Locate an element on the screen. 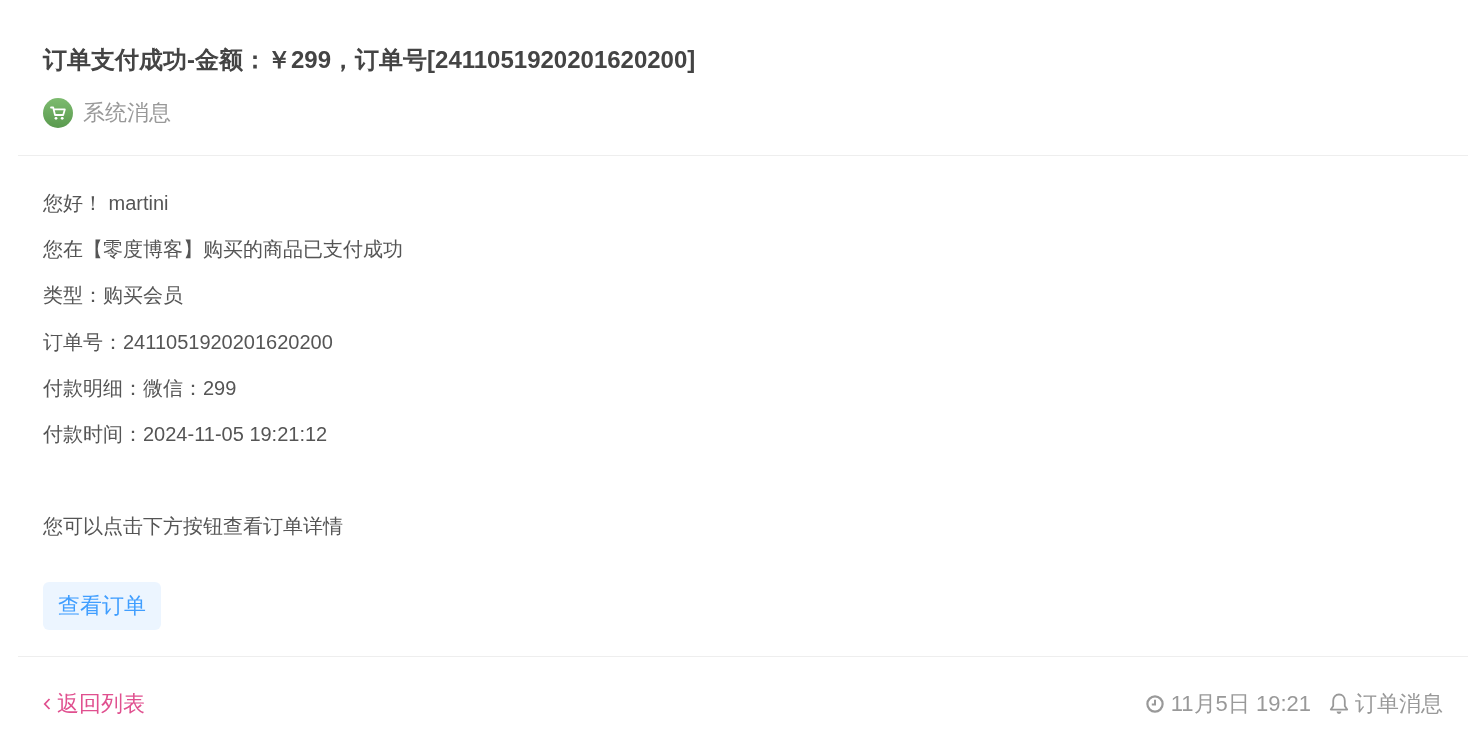  view-order-button: 查看订单 is located at coordinates (102, 606).